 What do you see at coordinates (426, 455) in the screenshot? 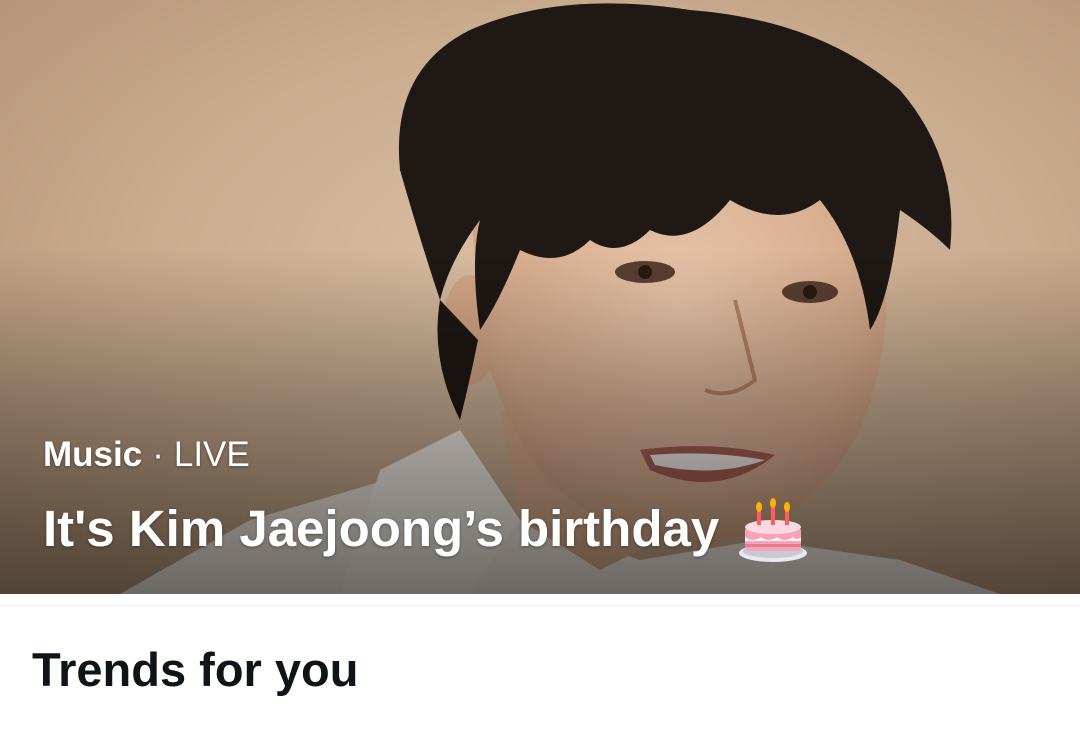
I see `trend-meta: Music · LIVE` at bounding box center [426, 455].